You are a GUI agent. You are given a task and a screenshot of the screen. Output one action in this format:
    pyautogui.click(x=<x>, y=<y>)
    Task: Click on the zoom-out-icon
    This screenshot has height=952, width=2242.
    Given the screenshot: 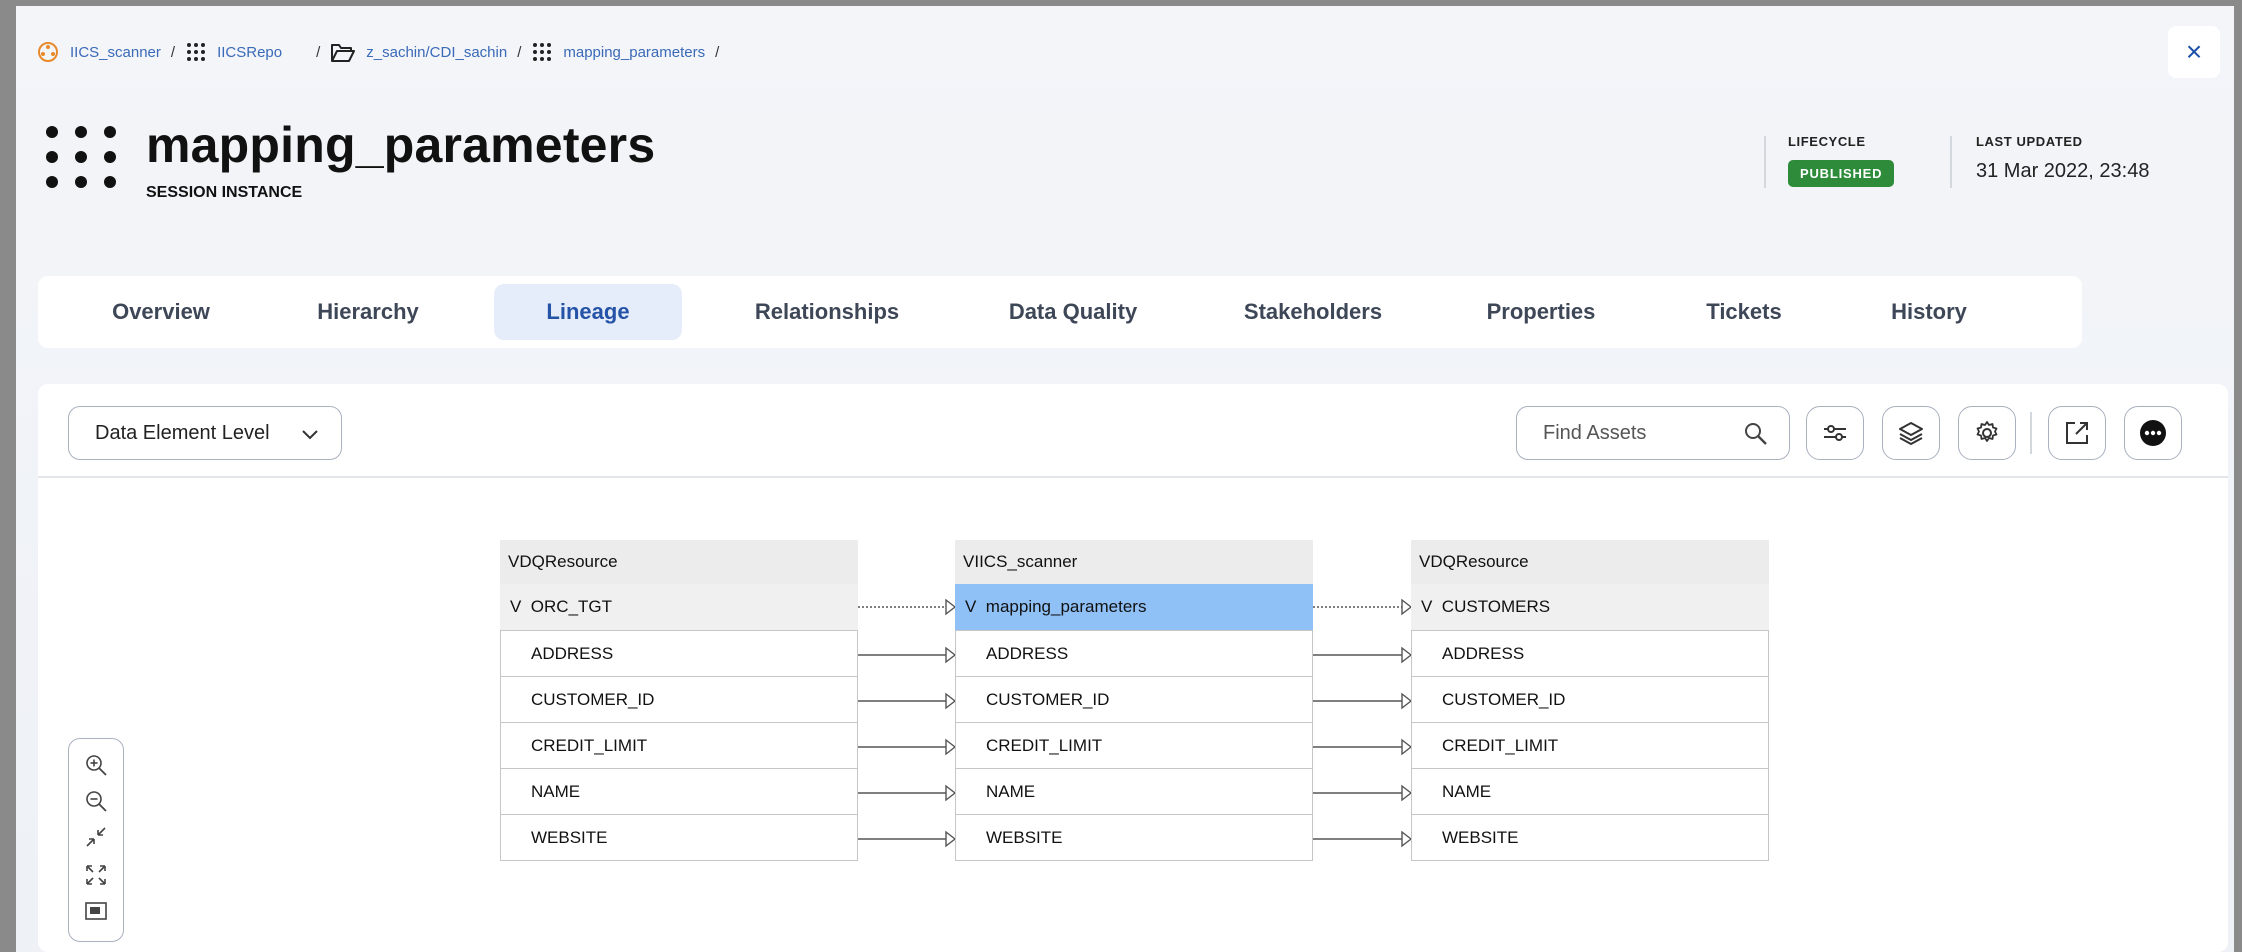 What is the action you would take?
    pyautogui.click(x=96, y=801)
    